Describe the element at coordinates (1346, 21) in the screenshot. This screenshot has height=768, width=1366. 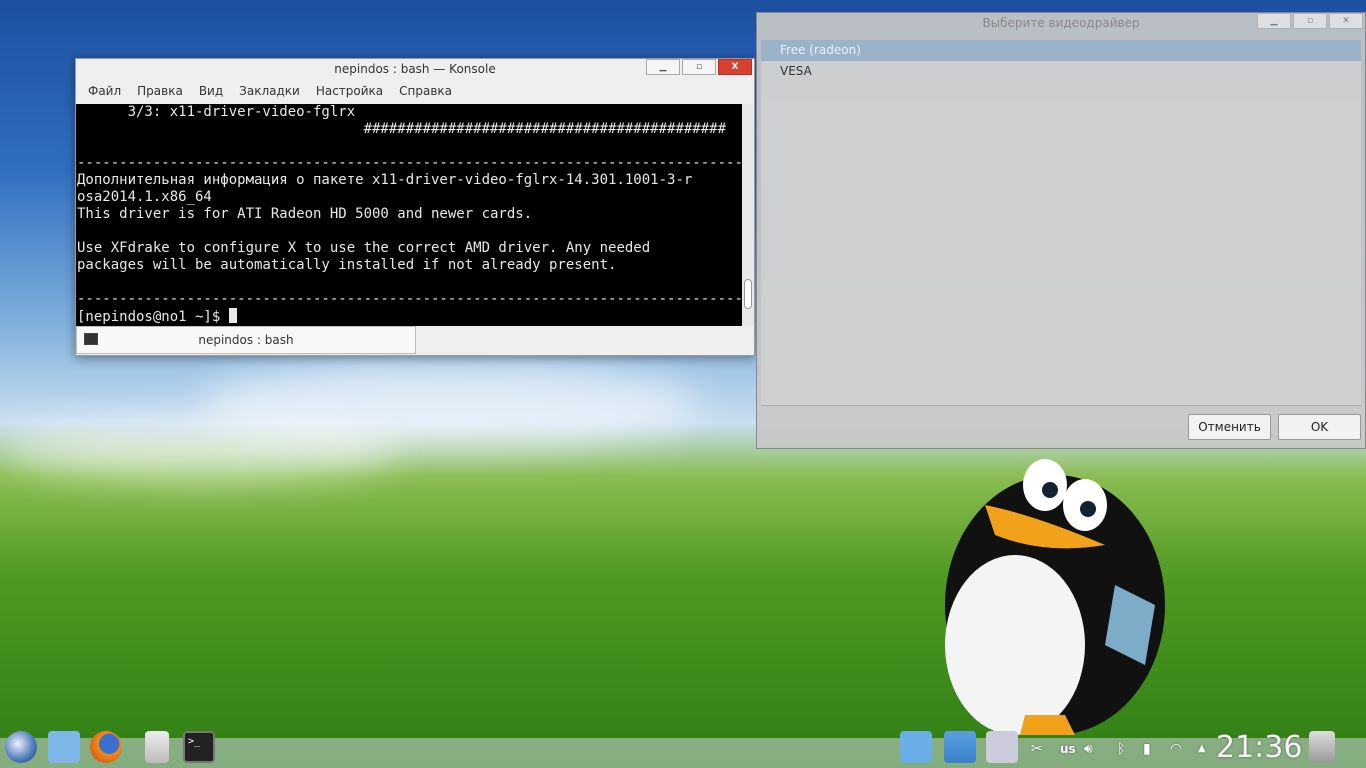
I see `close-button: ✕` at that location.